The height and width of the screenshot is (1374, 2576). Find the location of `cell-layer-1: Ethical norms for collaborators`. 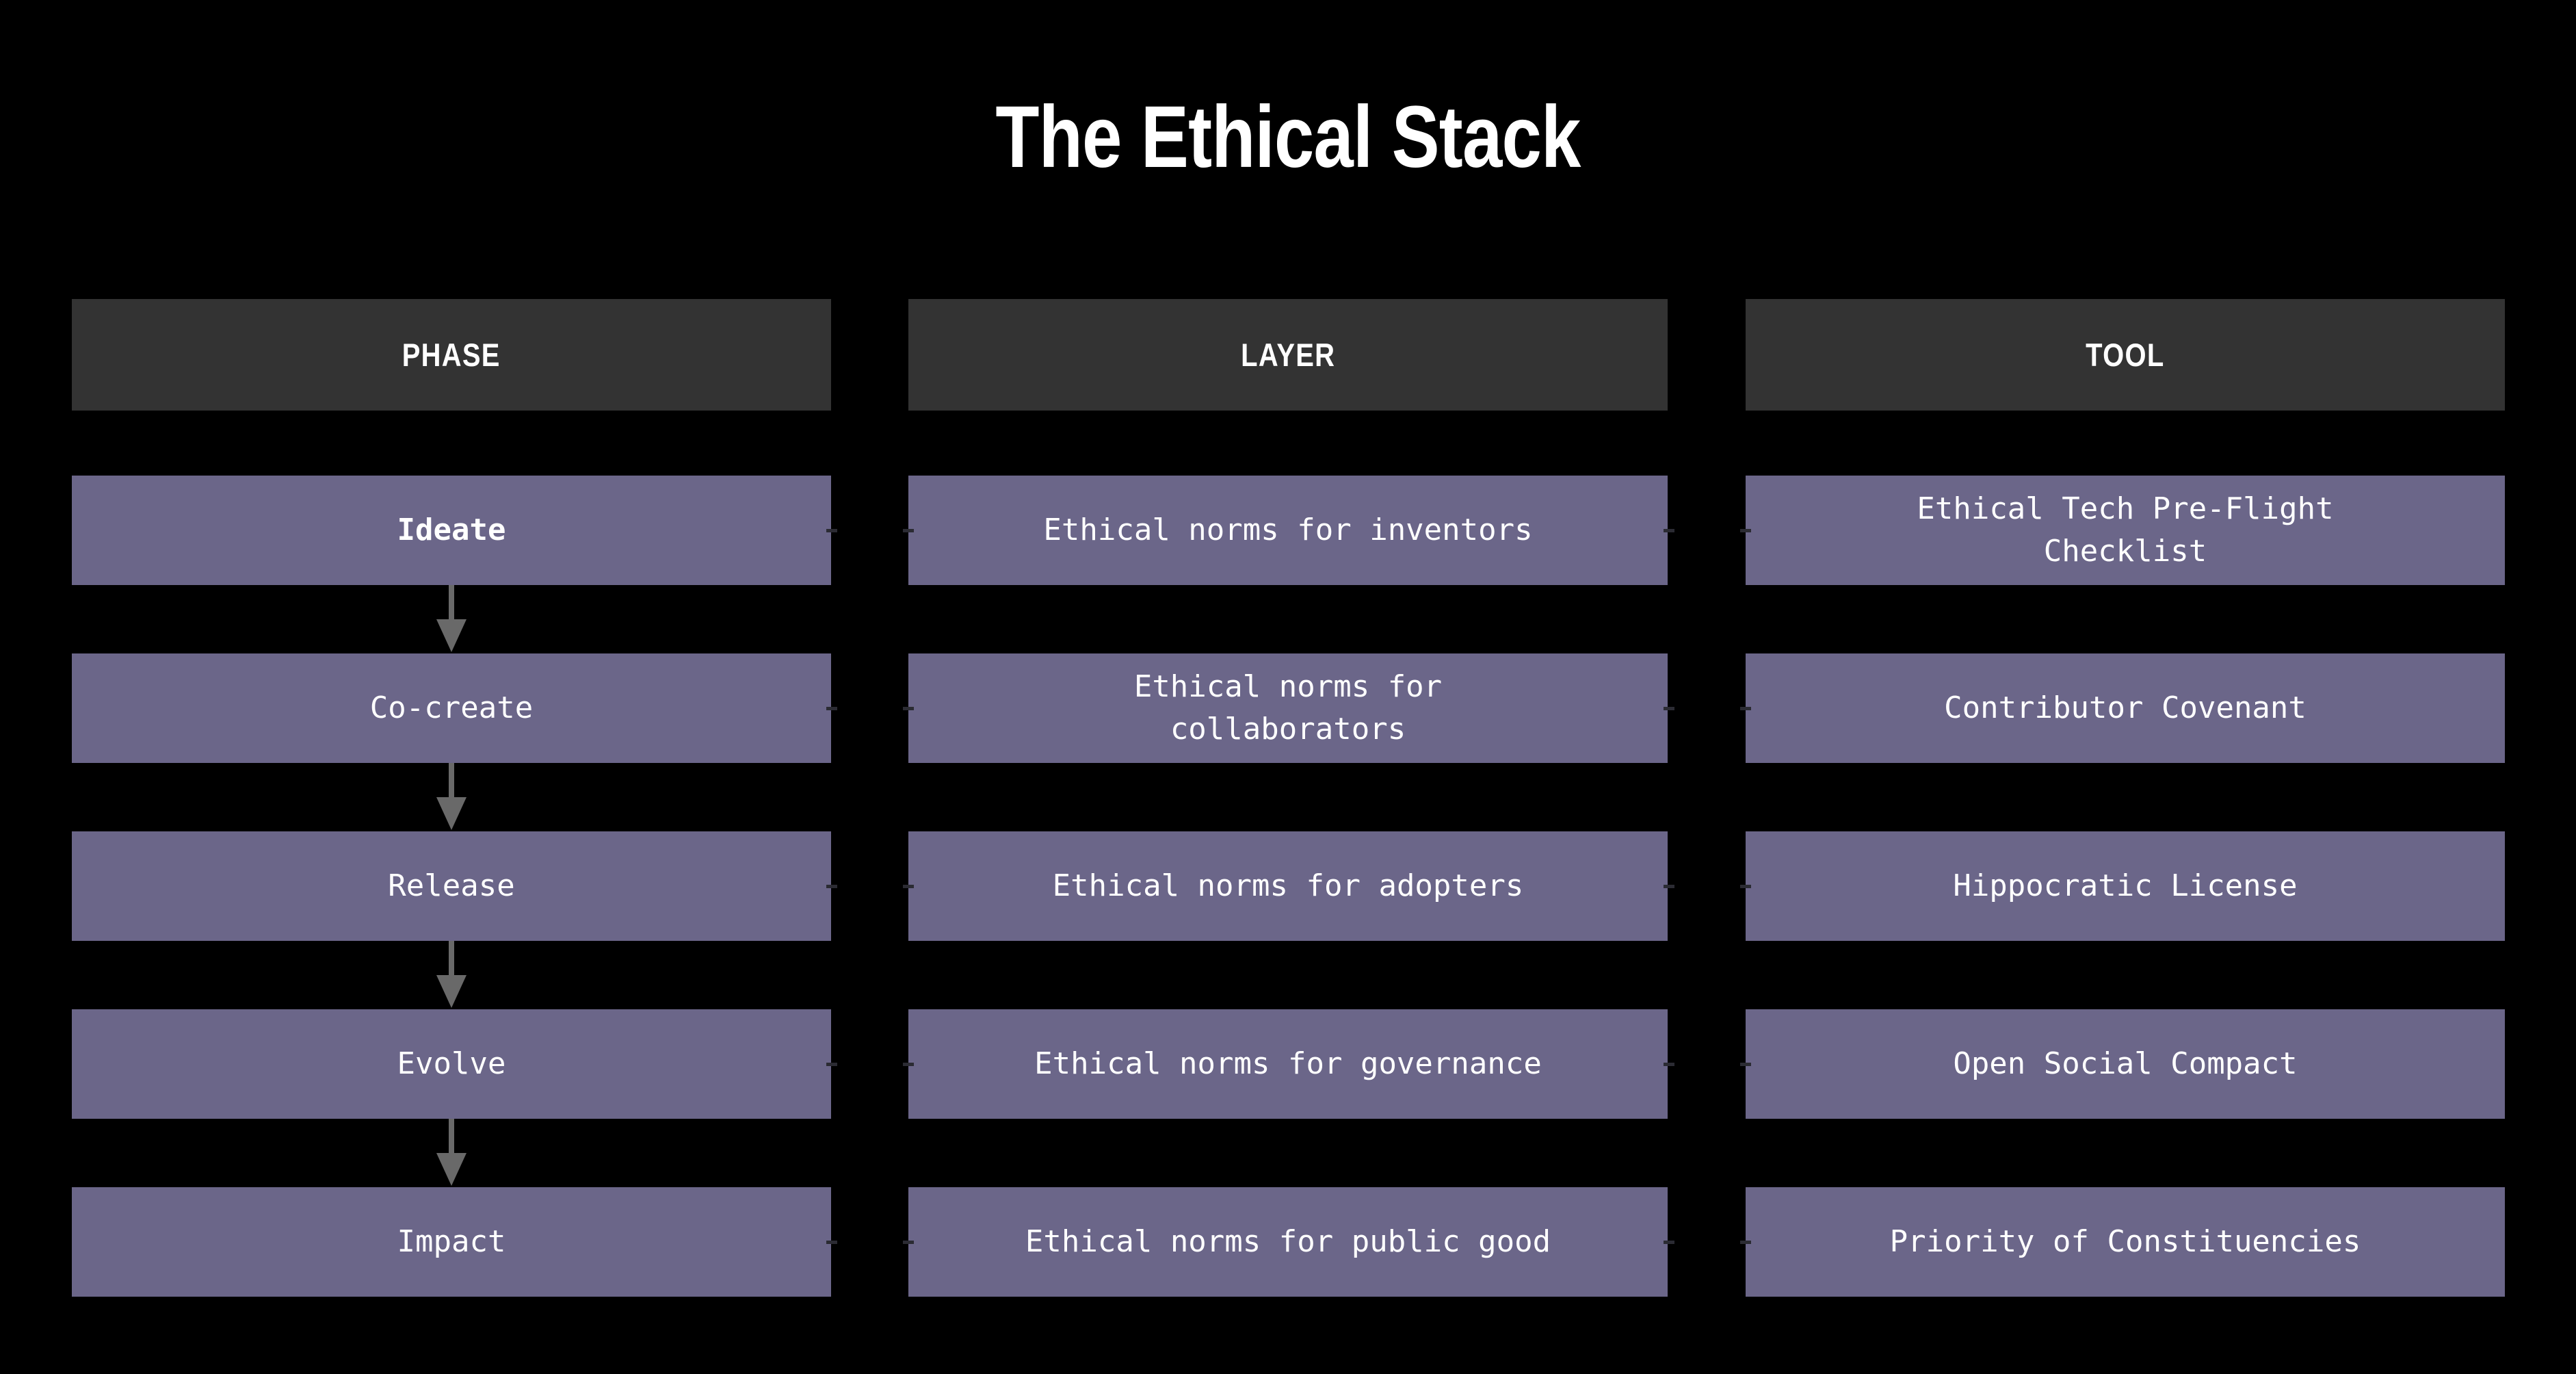

cell-layer-1: Ethical norms for collaborators is located at coordinates (1288, 708).